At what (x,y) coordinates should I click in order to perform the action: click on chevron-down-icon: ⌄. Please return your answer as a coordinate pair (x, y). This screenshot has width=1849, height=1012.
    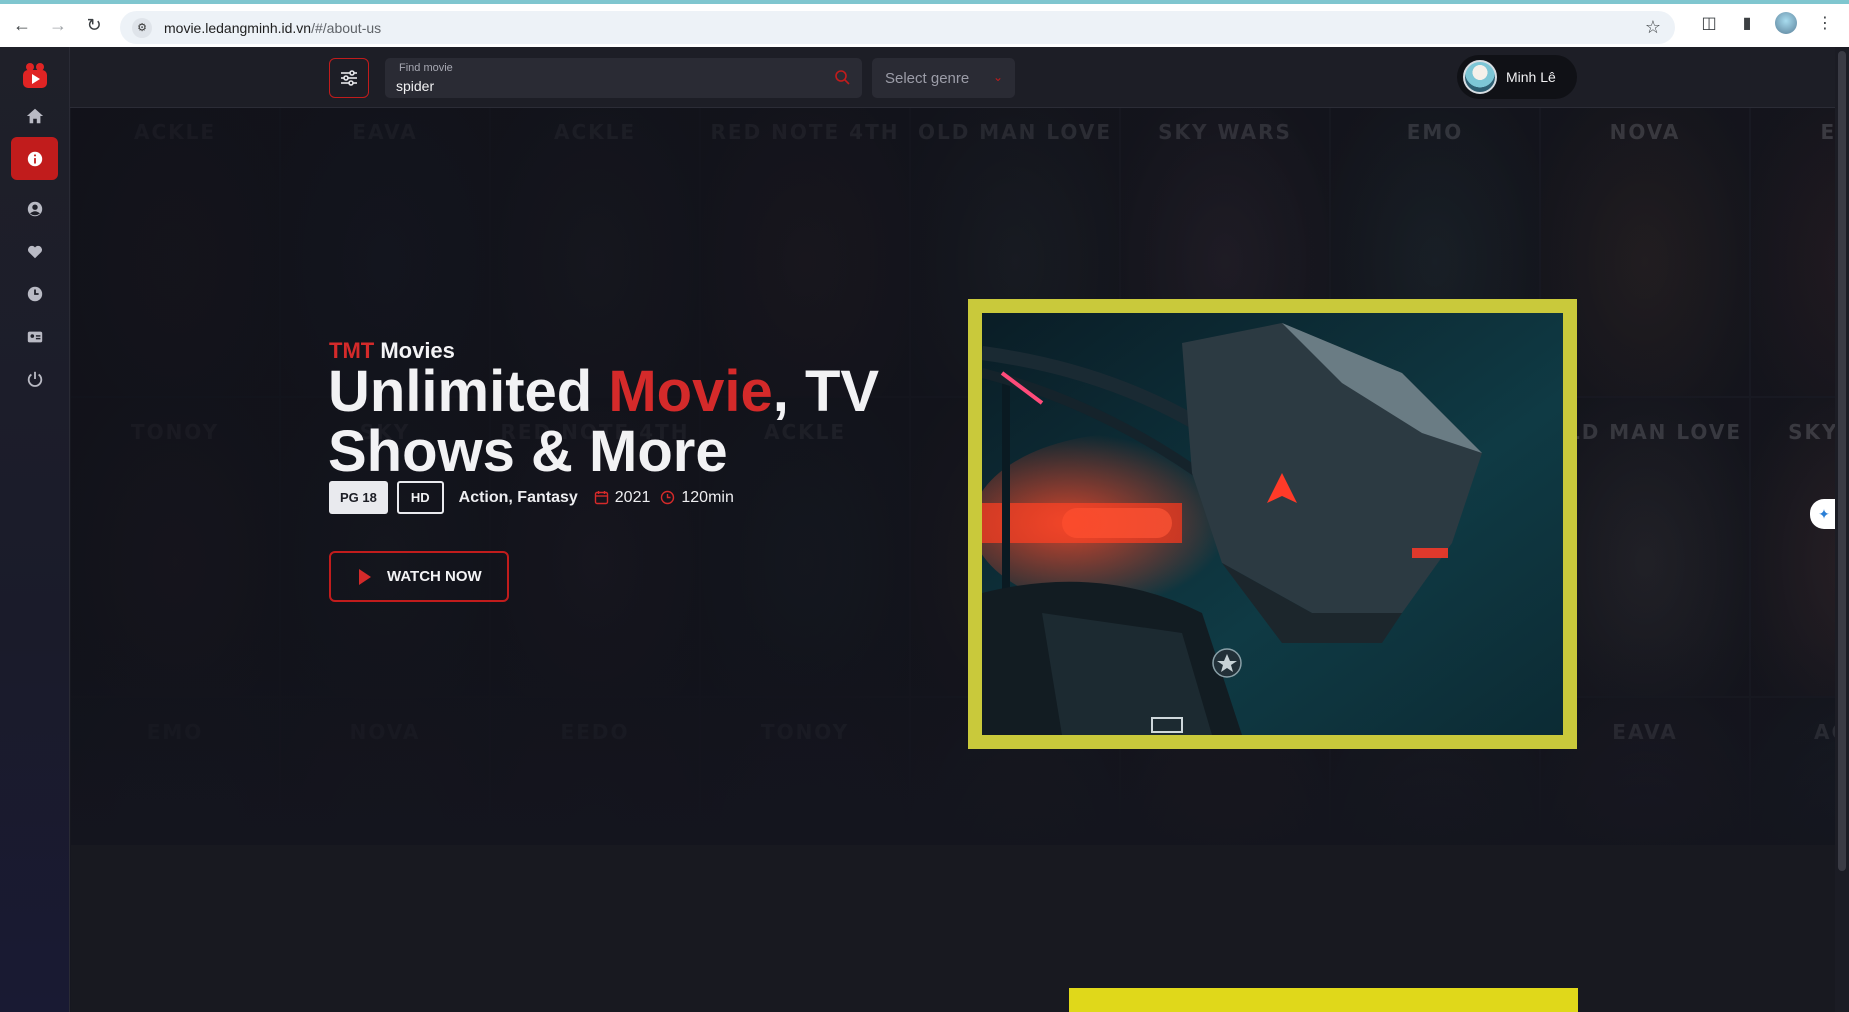
    Looking at the image, I should click on (997, 77).